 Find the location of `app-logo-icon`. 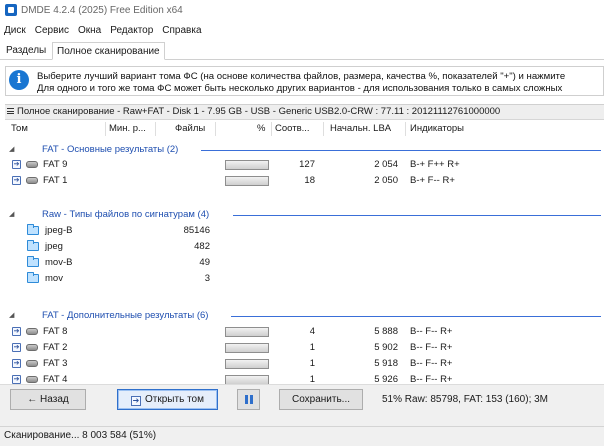

app-logo-icon is located at coordinates (11, 10).